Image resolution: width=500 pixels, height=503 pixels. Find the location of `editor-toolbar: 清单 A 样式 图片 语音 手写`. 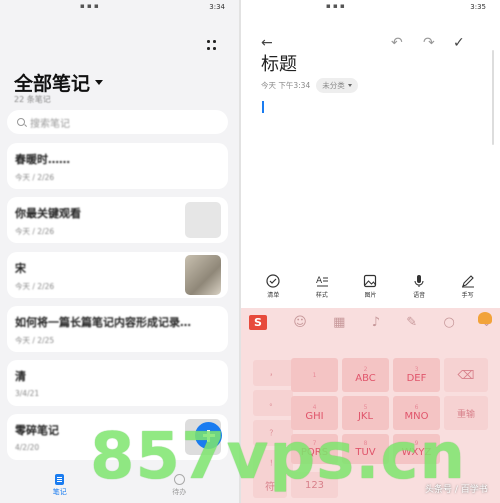

editor-toolbar: 清单 A 样式 图片 语音 手写 is located at coordinates (370, 290).